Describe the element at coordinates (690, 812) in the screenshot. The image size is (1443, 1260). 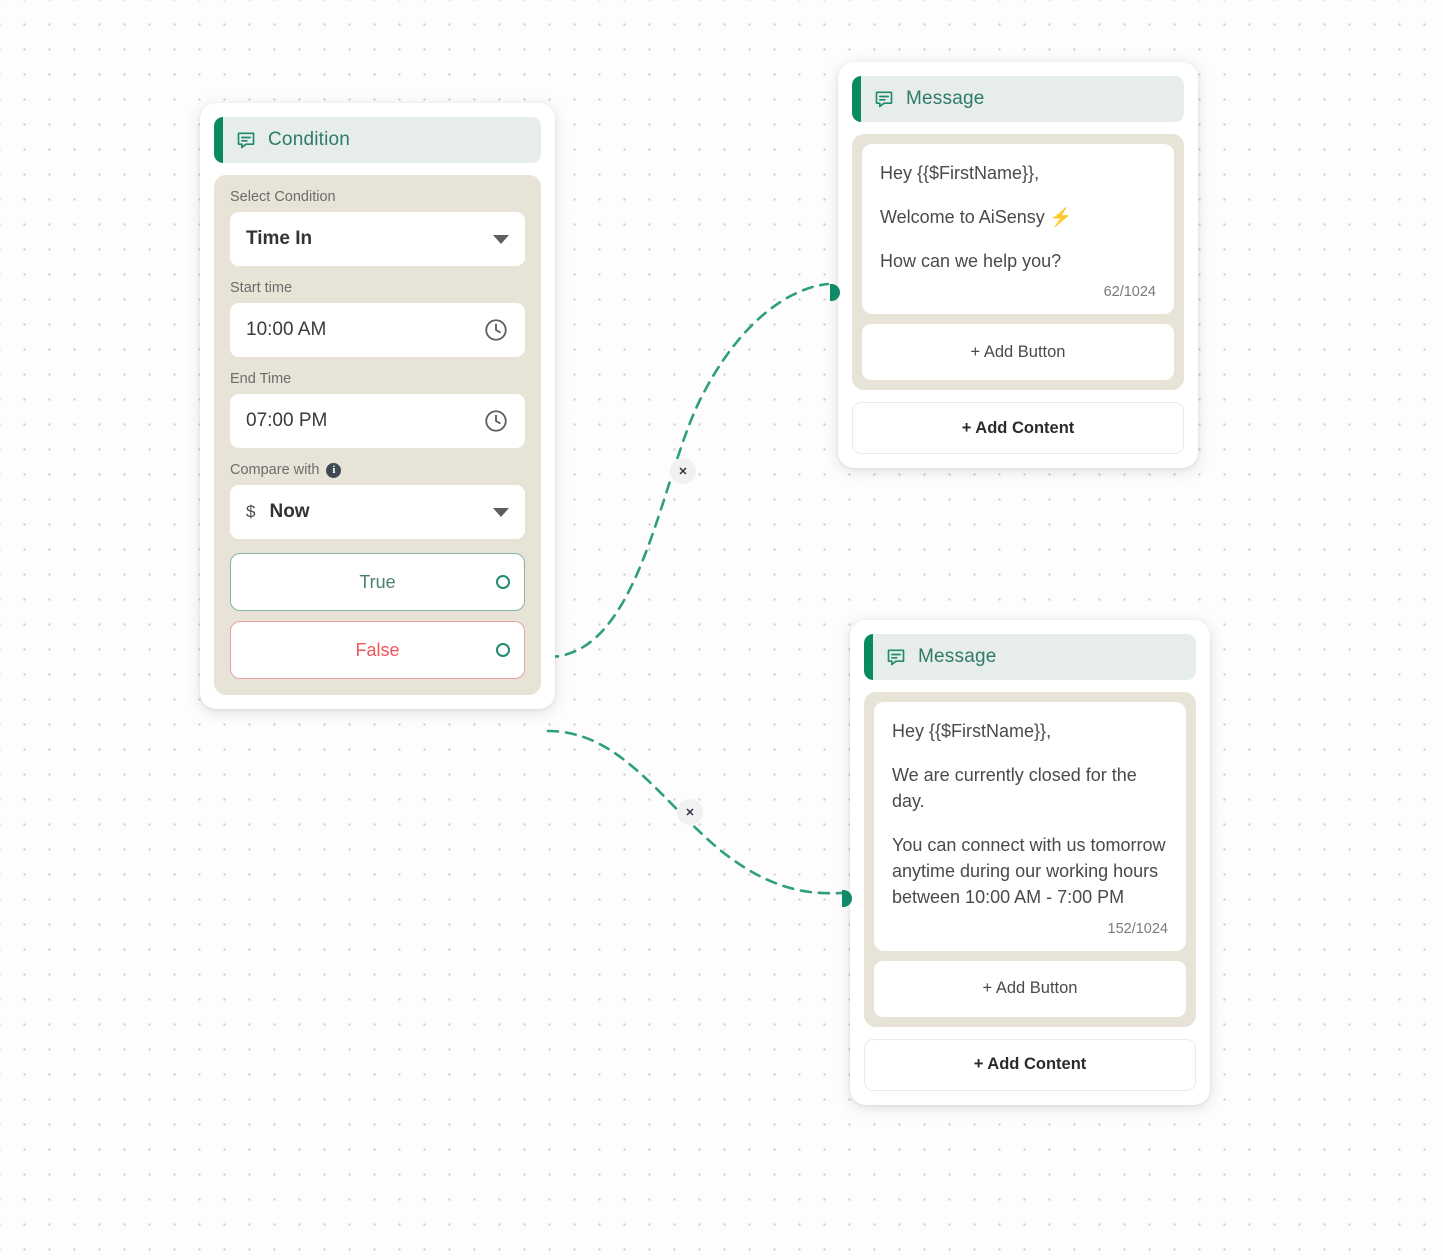
I see `edge-delete-button-false: ✕` at that location.